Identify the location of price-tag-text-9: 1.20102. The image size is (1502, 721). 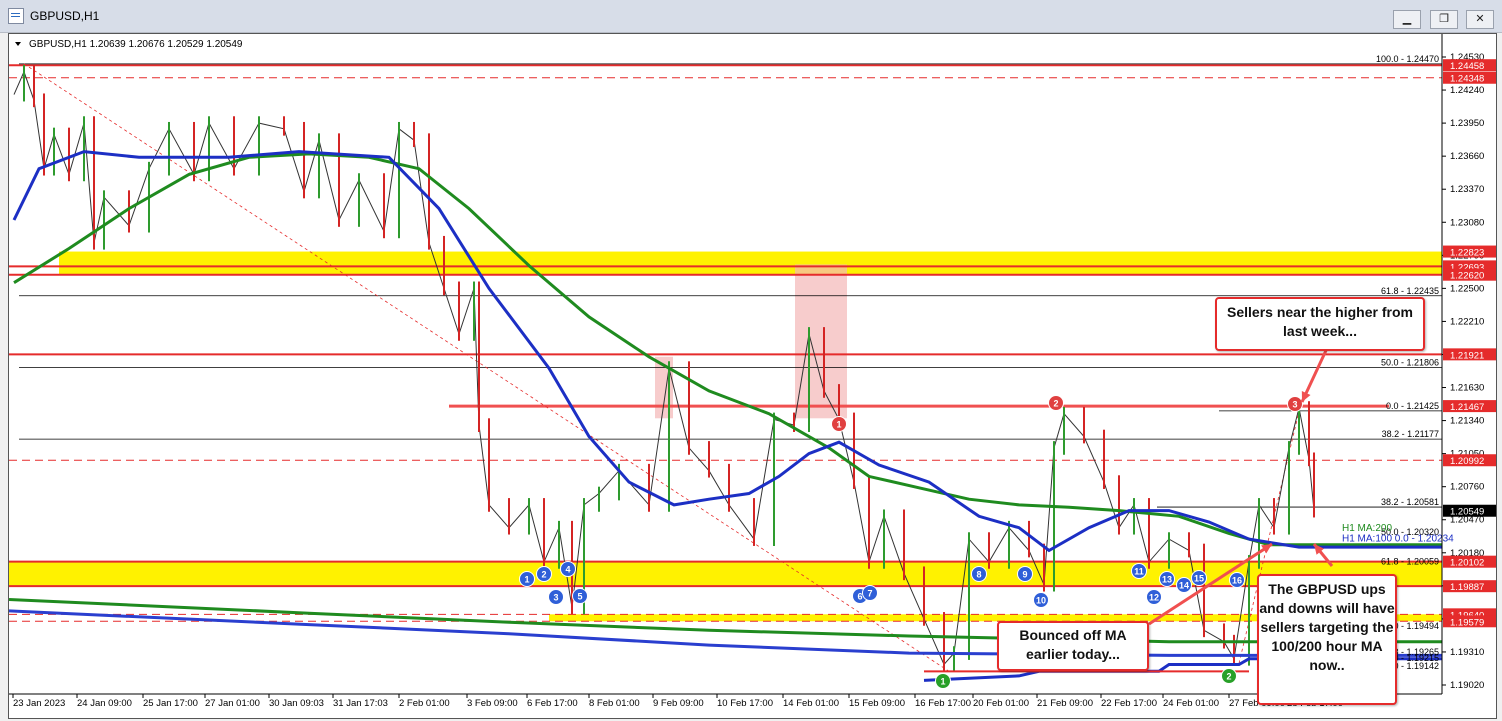
(1467, 563).